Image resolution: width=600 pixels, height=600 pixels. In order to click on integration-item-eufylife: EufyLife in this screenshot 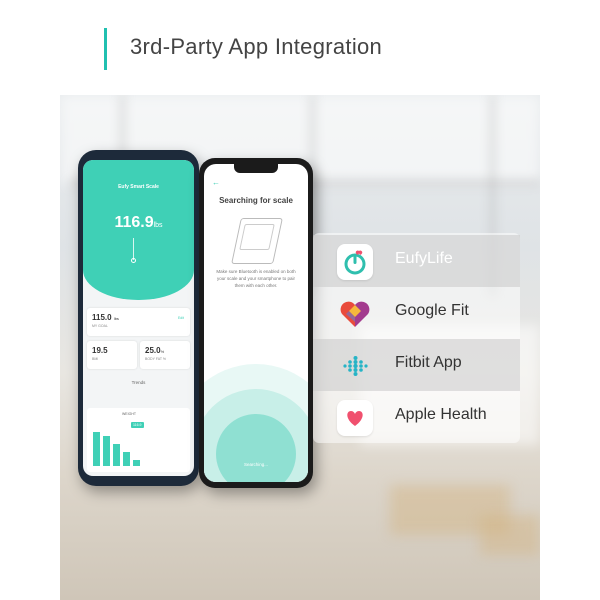, I will do `click(416, 261)`.